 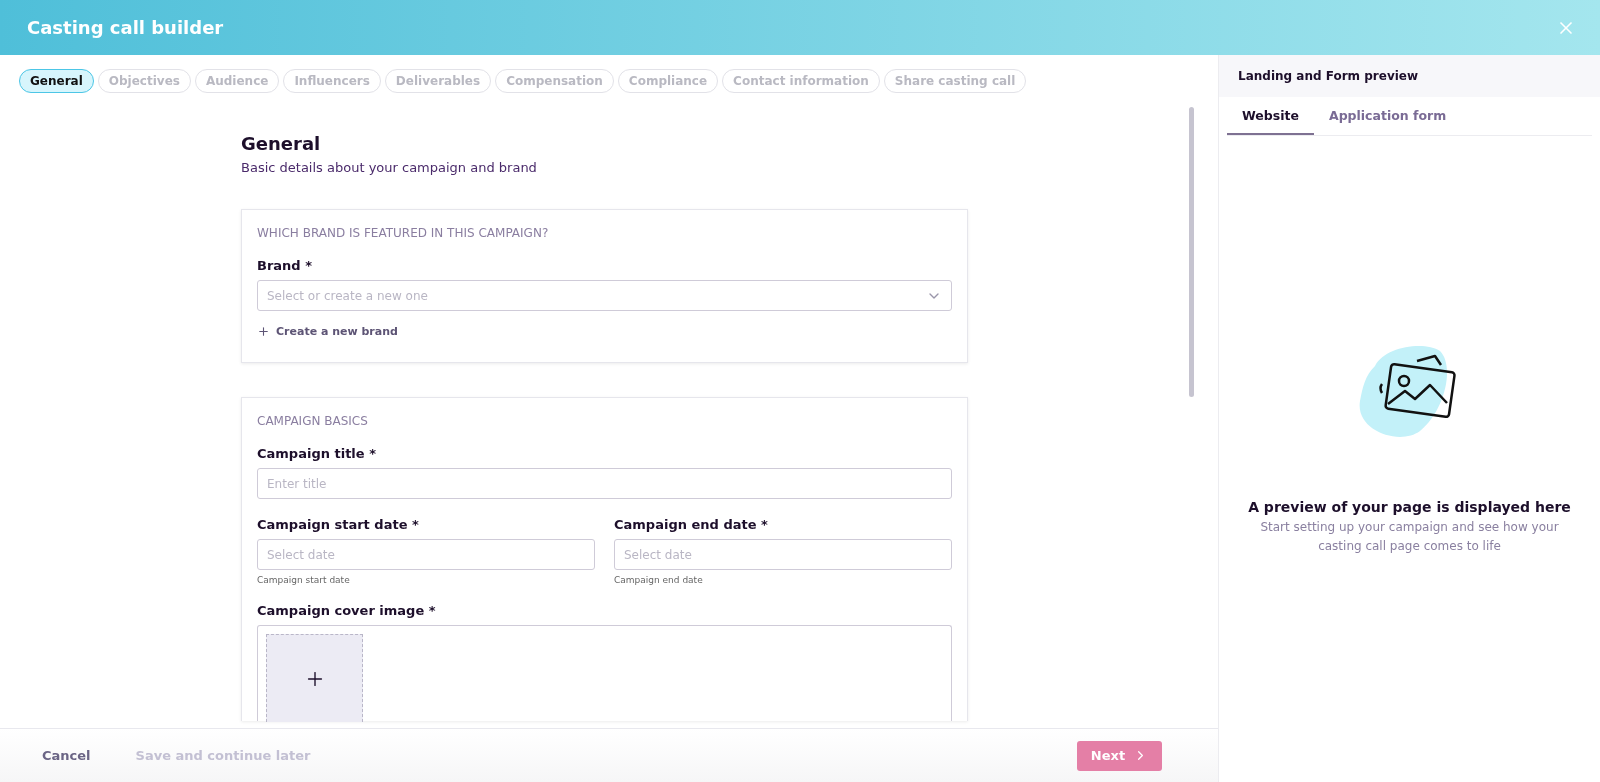 What do you see at coordinates (66, 755) in the screenshot?
I see `cancel-button: Cancel` at bounding box center [66, 755].